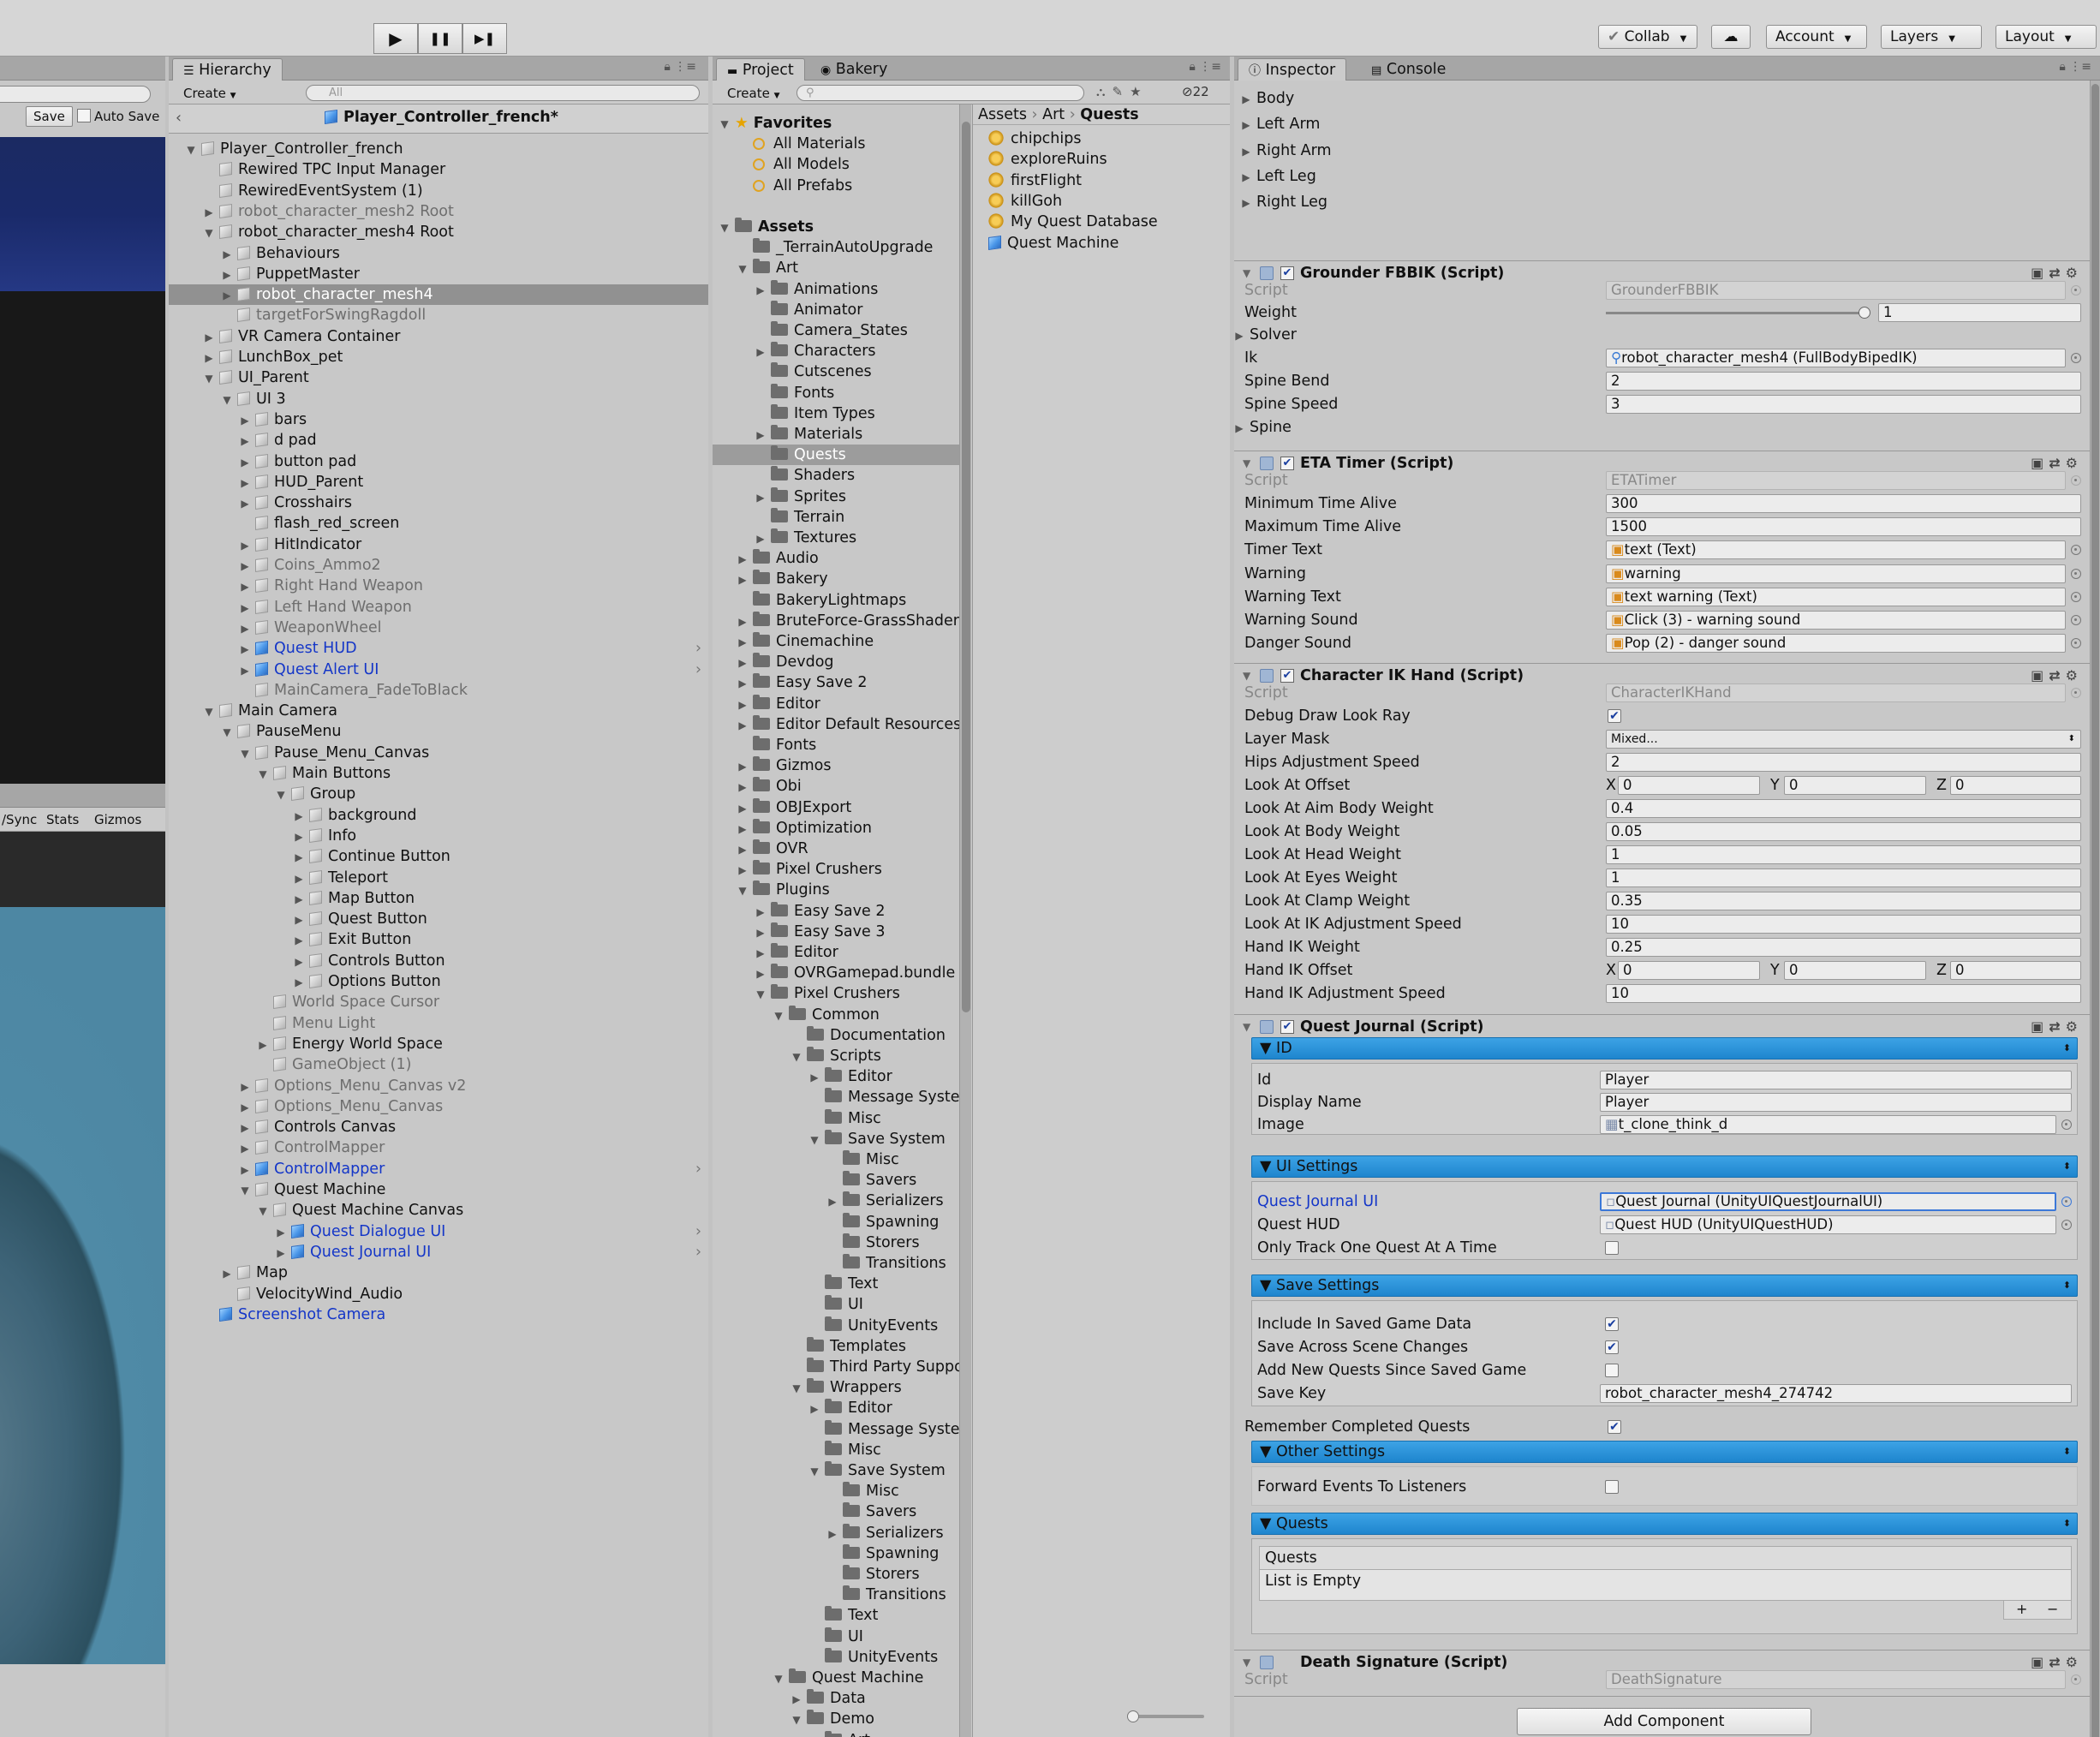  Describe the element at coordinates (1843, 739) in the screenshot. I see `layer-mask-dropdown: Mixed... ⬍` at that location.